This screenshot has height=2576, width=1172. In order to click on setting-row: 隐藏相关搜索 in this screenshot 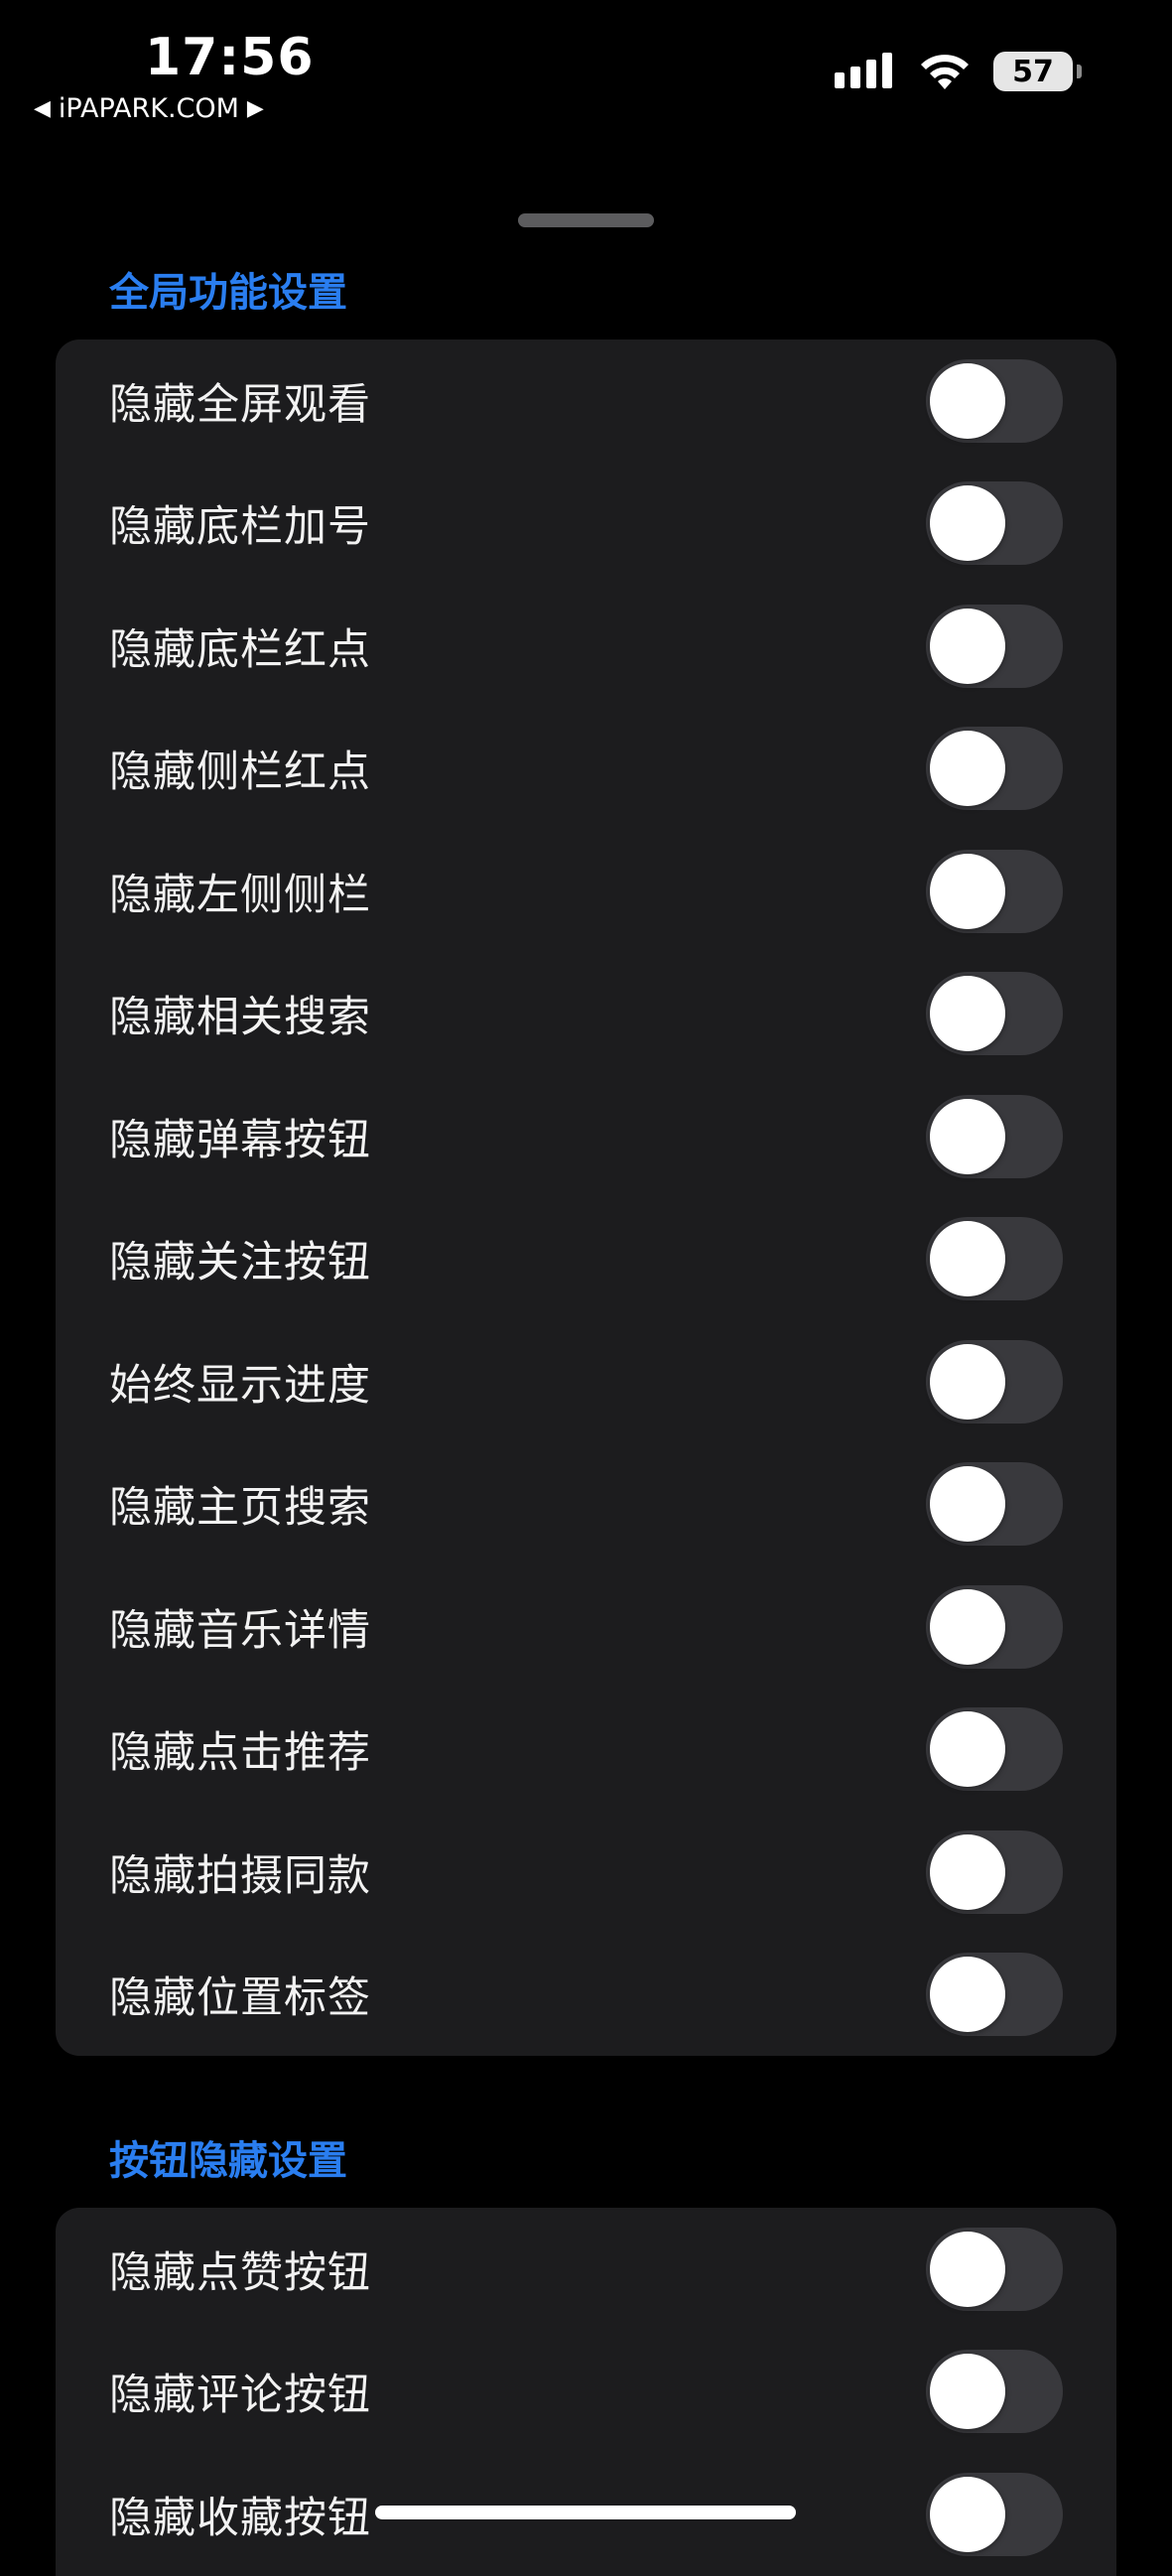, I will do `click(586, 1014)`.